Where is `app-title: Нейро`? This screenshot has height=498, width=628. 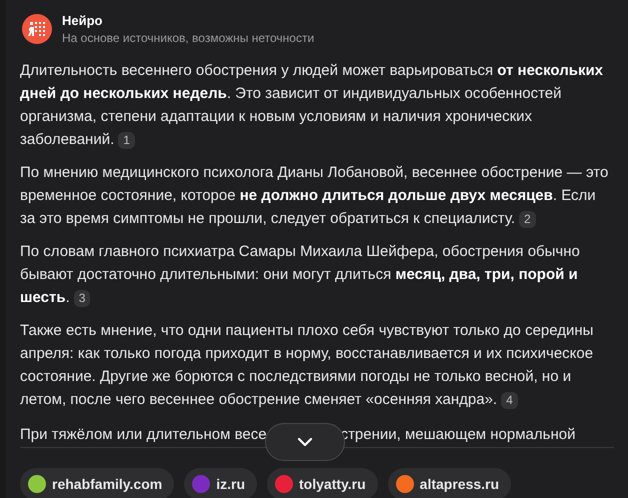 app-title: Нейро is located at coordinates (83, 20).